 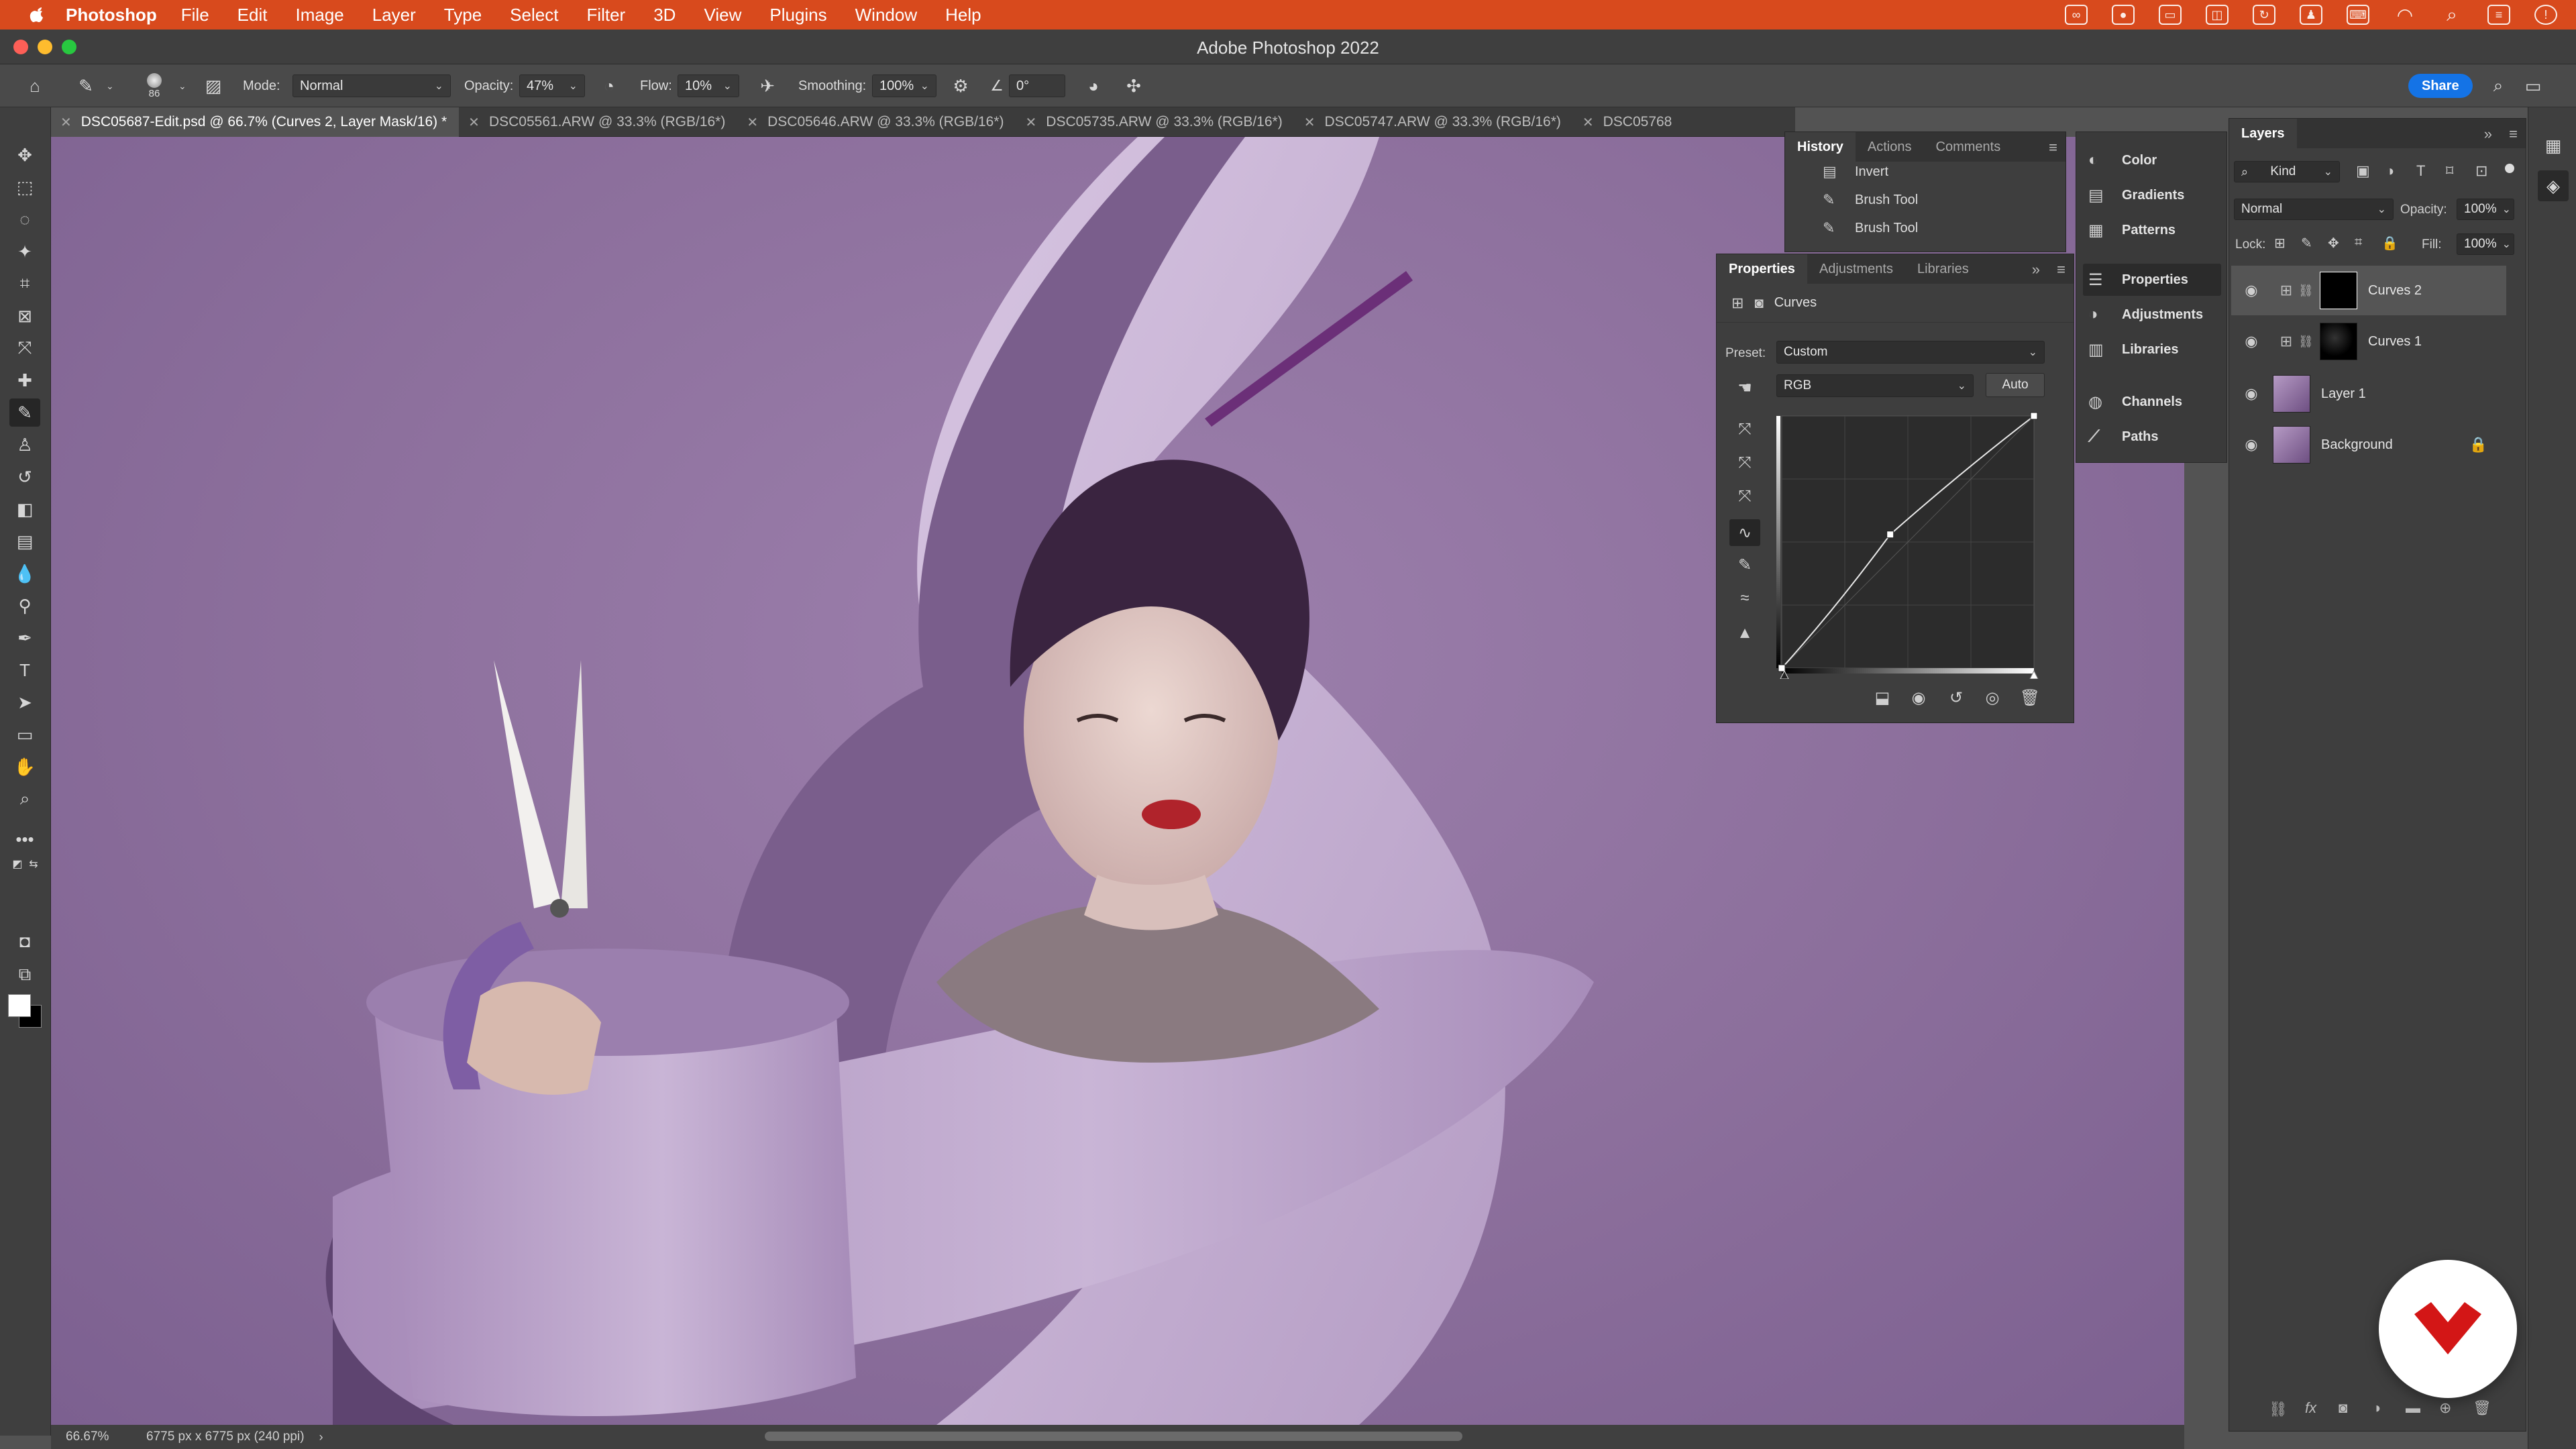 What do you see at coordinates (24, 348) in the screenshot?
I see `eyedropper-tool-icon: ⤧` at bounding box center [24, 348].